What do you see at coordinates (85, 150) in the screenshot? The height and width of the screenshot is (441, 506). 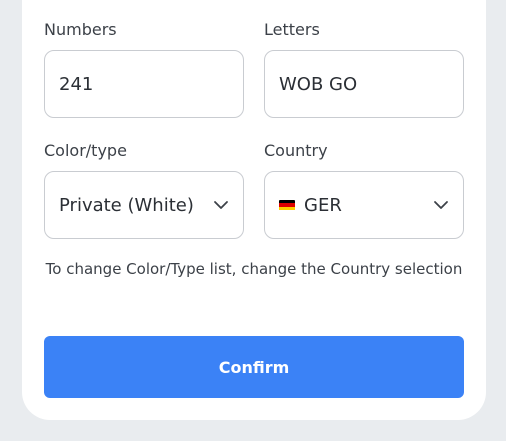 I see `color-type-label: Color/type` at bounding box center [85, 150].